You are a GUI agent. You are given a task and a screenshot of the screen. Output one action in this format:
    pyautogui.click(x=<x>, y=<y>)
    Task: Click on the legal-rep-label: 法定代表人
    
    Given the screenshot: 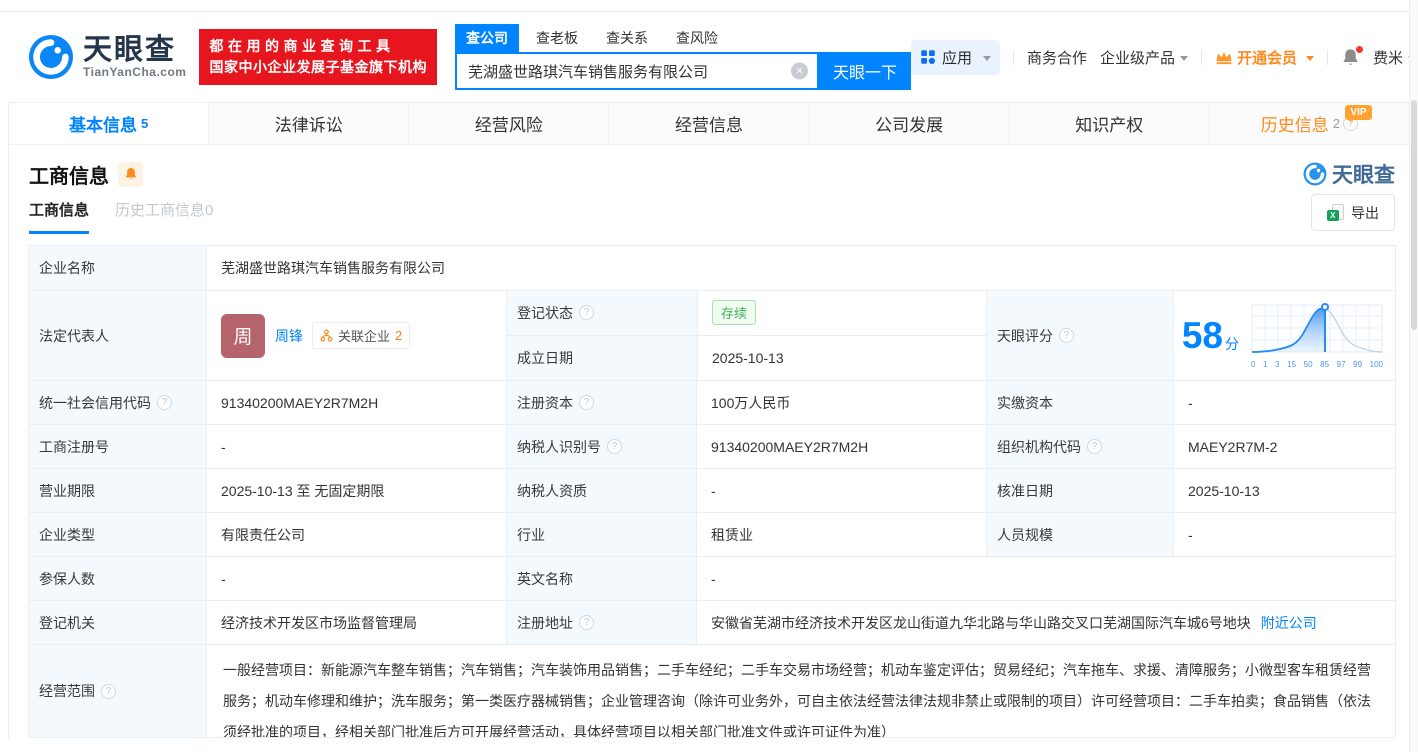 What is the action you would take?
    pyautogui.click(x=117, y=335)
    